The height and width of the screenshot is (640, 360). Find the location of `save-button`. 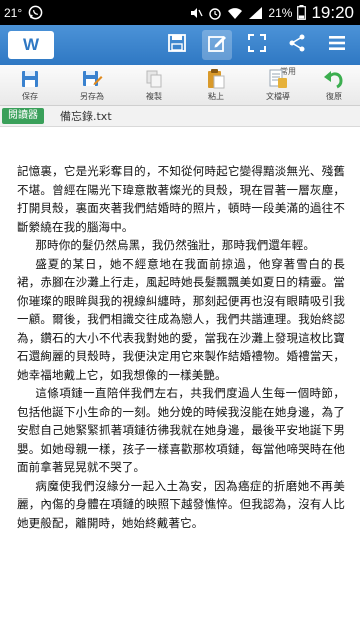

save-button is located at coordinates (177, 45).